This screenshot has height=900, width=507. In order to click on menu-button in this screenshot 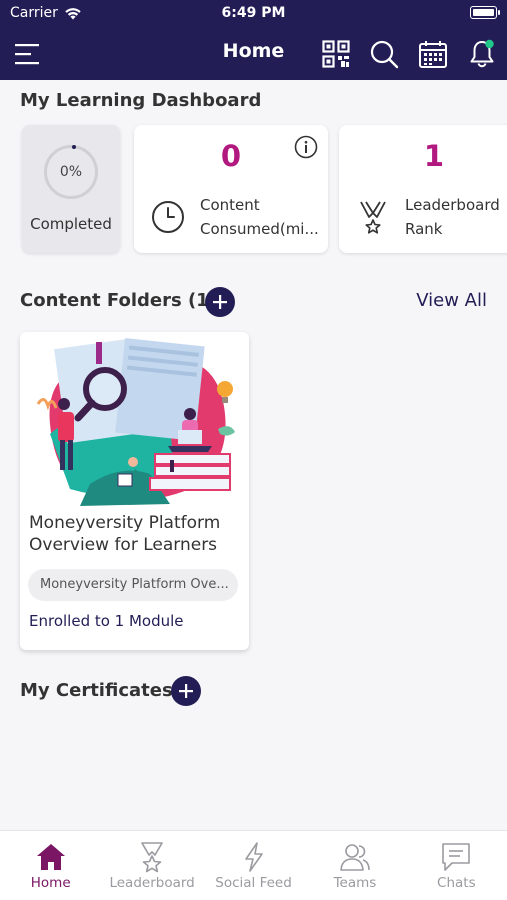, I will do `click(28, 54)`.